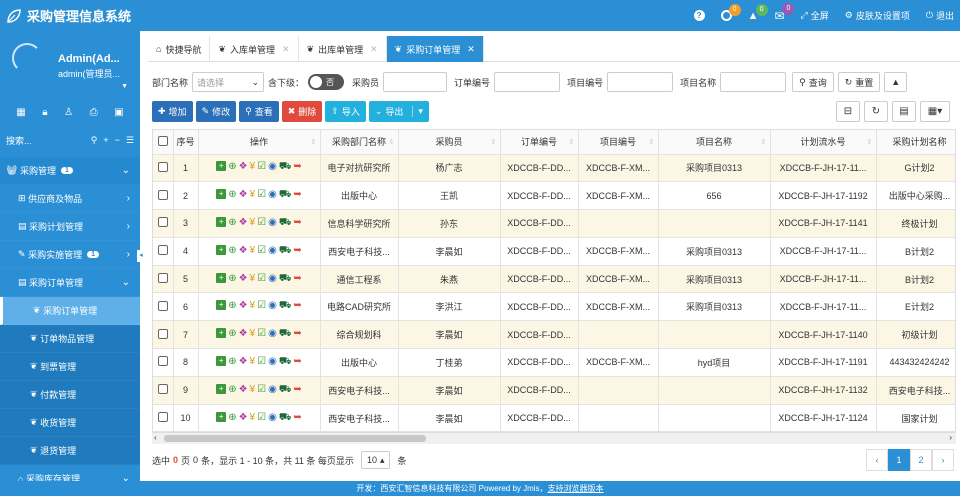 The image size is (960, 496). What do you see at coordinates (70, 451) in the screenshot?
I see `menu-item-return: ❦ 退货管理` at bounding box center [70, 451].